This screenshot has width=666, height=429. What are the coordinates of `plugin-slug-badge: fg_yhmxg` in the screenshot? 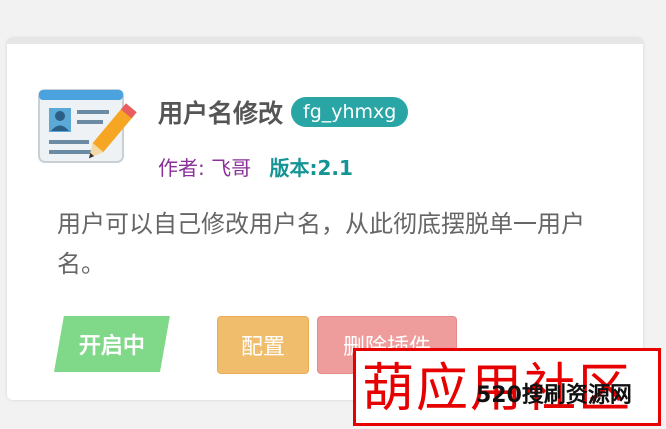 It's located at (350, 112).